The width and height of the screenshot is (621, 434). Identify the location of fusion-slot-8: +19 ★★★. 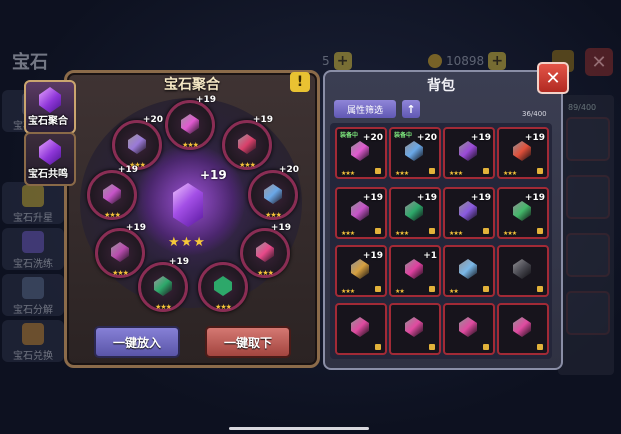
(163, 284).